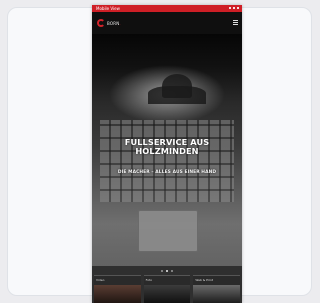  Describe the element at coordinates (204, 280) in the screenshot. I see `tile-label: Web & Print` at that location.